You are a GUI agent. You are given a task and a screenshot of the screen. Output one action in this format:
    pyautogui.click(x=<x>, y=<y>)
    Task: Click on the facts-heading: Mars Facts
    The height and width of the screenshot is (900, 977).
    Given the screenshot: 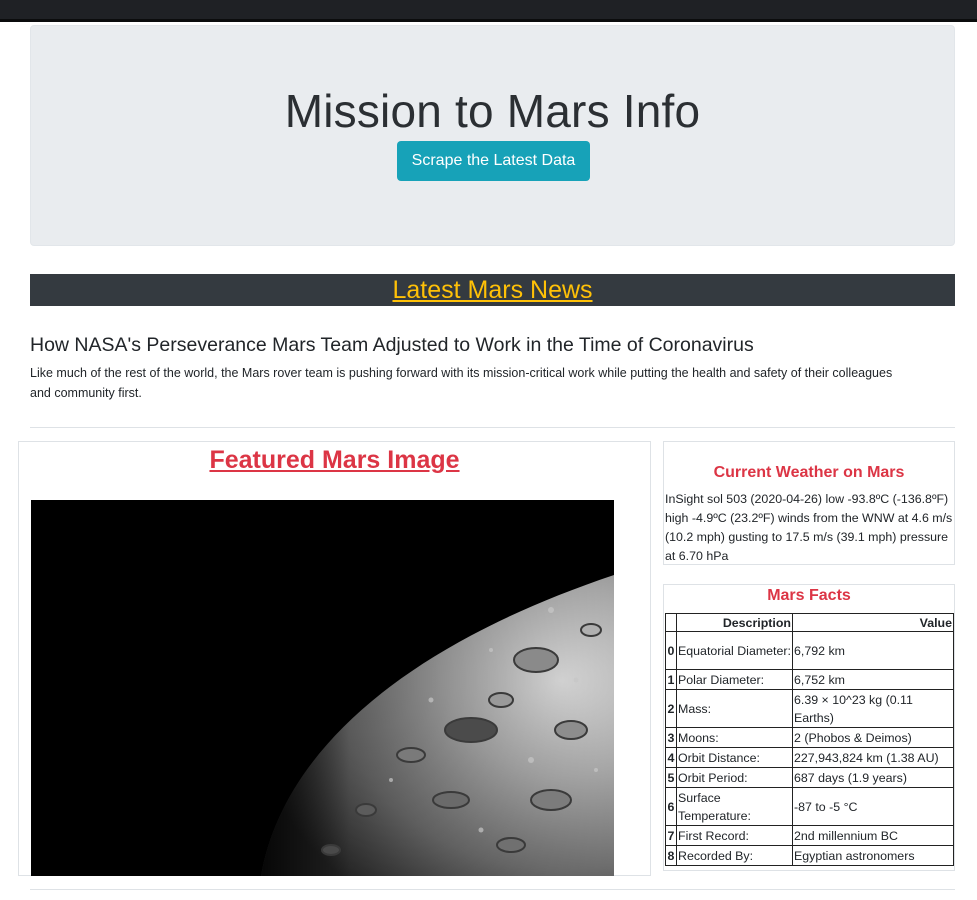 What is the action you would take?
    pyautogui.click(x=809, y=595)
    